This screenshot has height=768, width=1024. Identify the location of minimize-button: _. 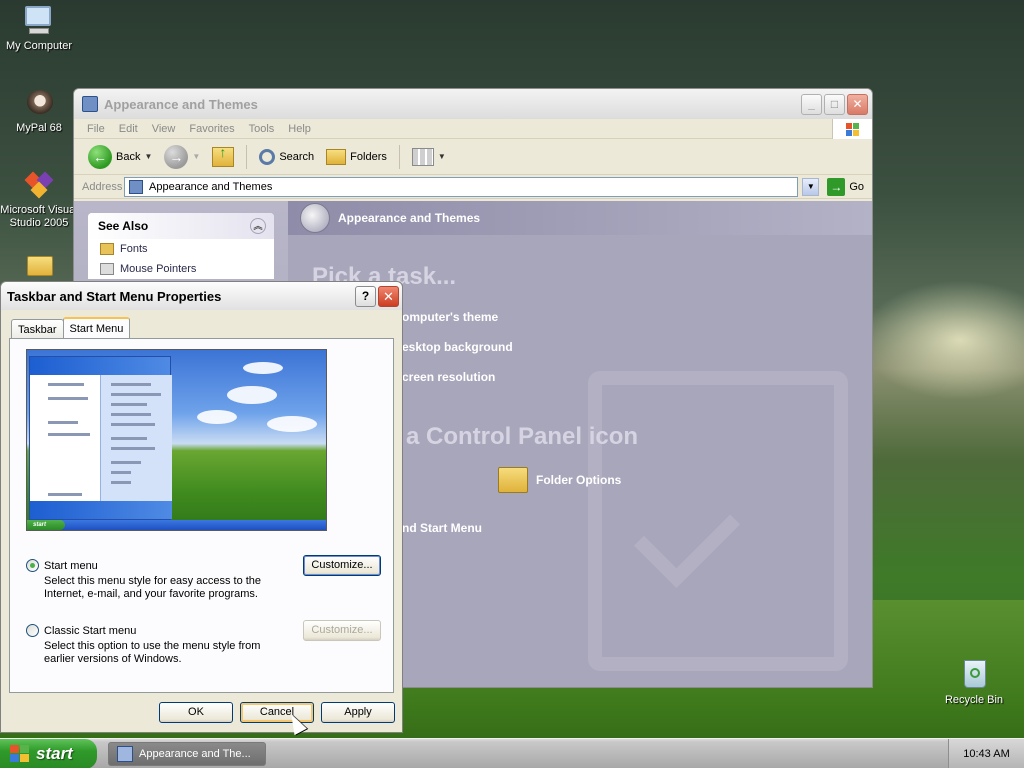
(811, 104).